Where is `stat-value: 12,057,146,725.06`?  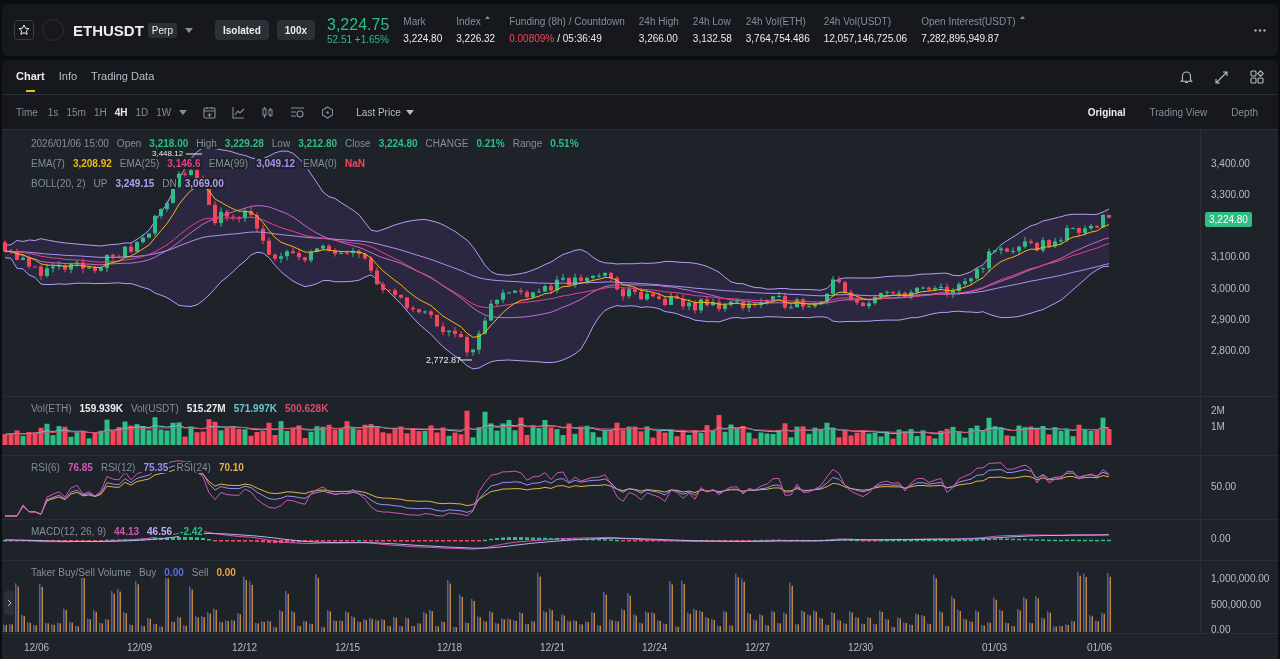
stat-value: 12,057,146,725.06 is located at coordinates (865, 38).